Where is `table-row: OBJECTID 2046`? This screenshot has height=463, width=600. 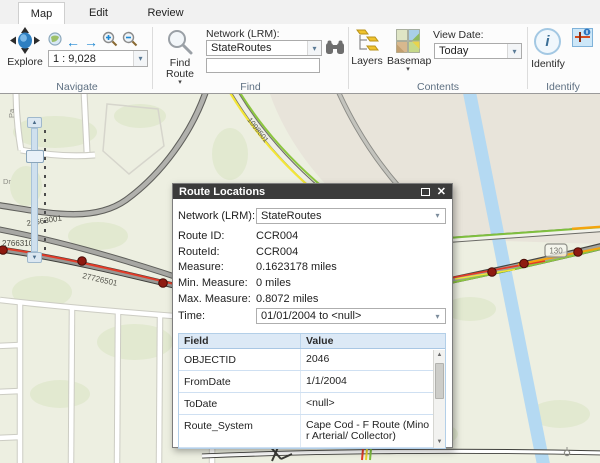 table-row: OBJECTID 2046 is located at coordinates (312, 359).